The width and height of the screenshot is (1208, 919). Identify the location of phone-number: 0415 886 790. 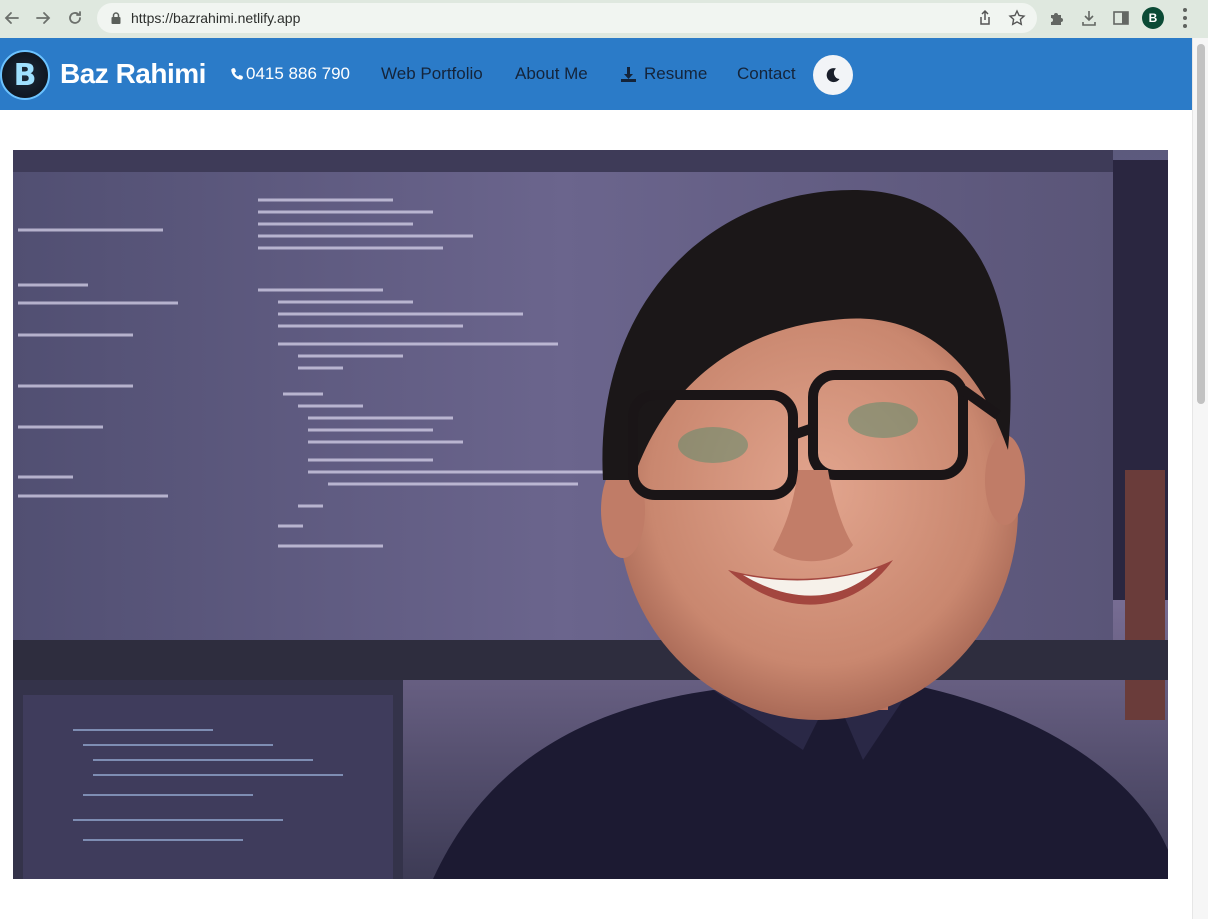
(298, 73).